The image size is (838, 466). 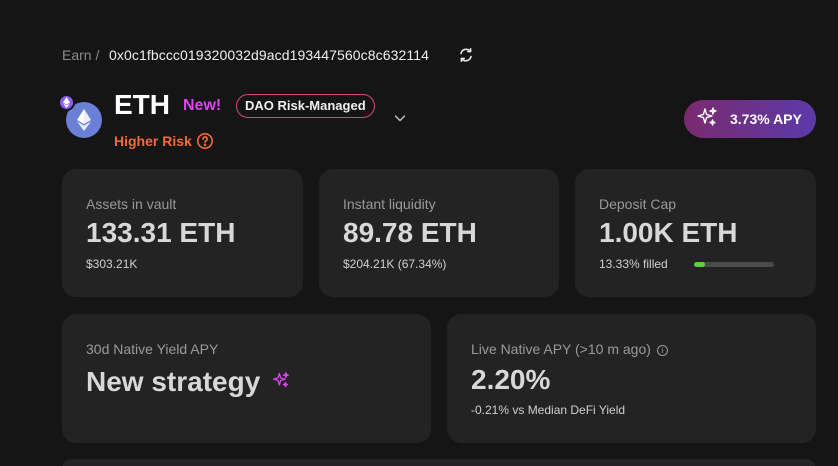 I want to click on token-name: ETH, so click(x=142, y=104).